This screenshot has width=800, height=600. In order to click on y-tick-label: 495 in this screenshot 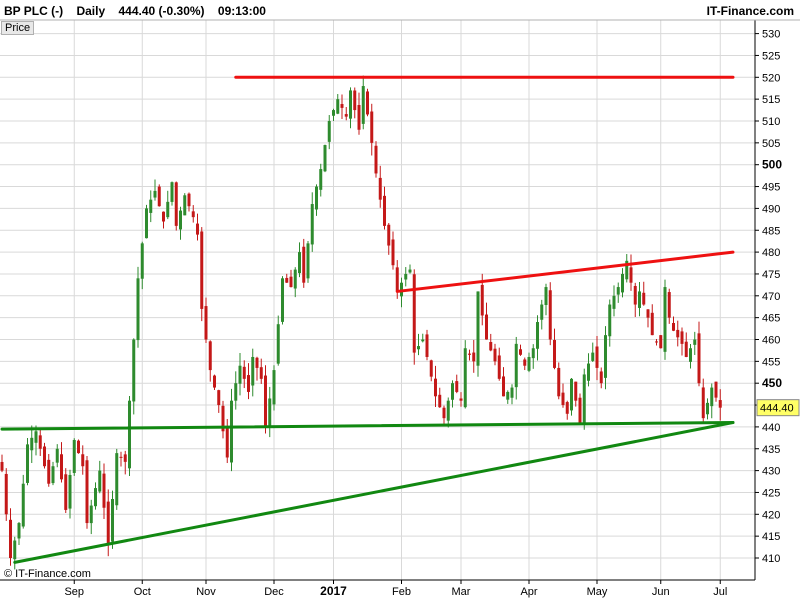, I will do `click(771, 188)`.